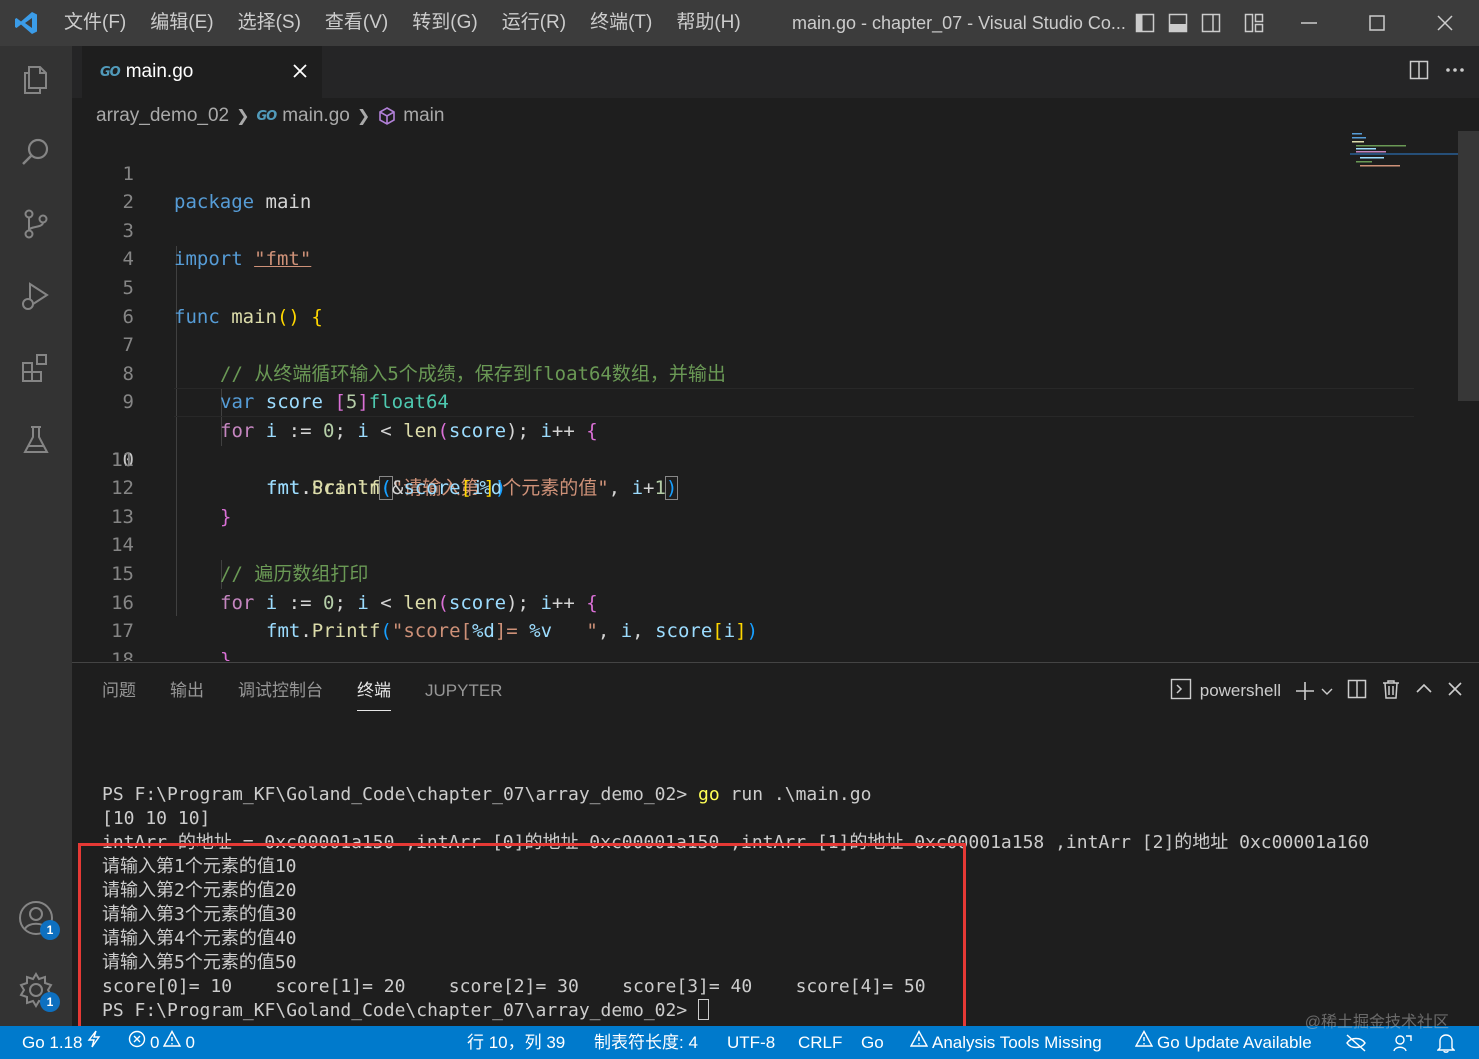 The width and height of the screenshot is (1479, 1059). Describe the element at coordinates (1455, 72) in the screenshot. I see `more-actions-icon` at that location.